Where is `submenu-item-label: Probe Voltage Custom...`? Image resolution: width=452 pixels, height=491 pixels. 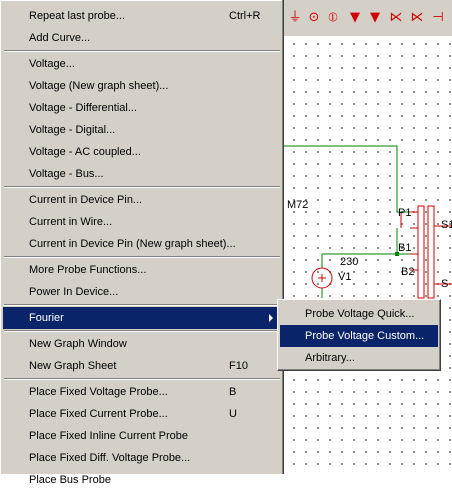 submenu-item-label: Probe Voltage Custom... is located at coordinates (365, 336).